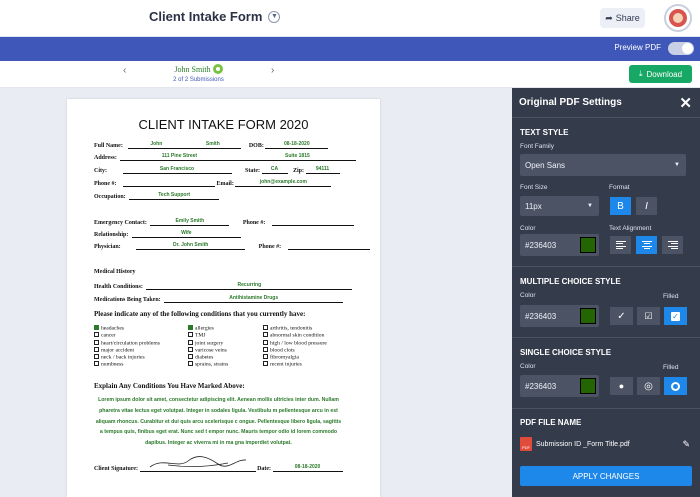 The width and height of the screenshot is (700, 497). Describe the element at coordinates (685, 103) in the screenshot. I see `close-icon: ✕` at that location.